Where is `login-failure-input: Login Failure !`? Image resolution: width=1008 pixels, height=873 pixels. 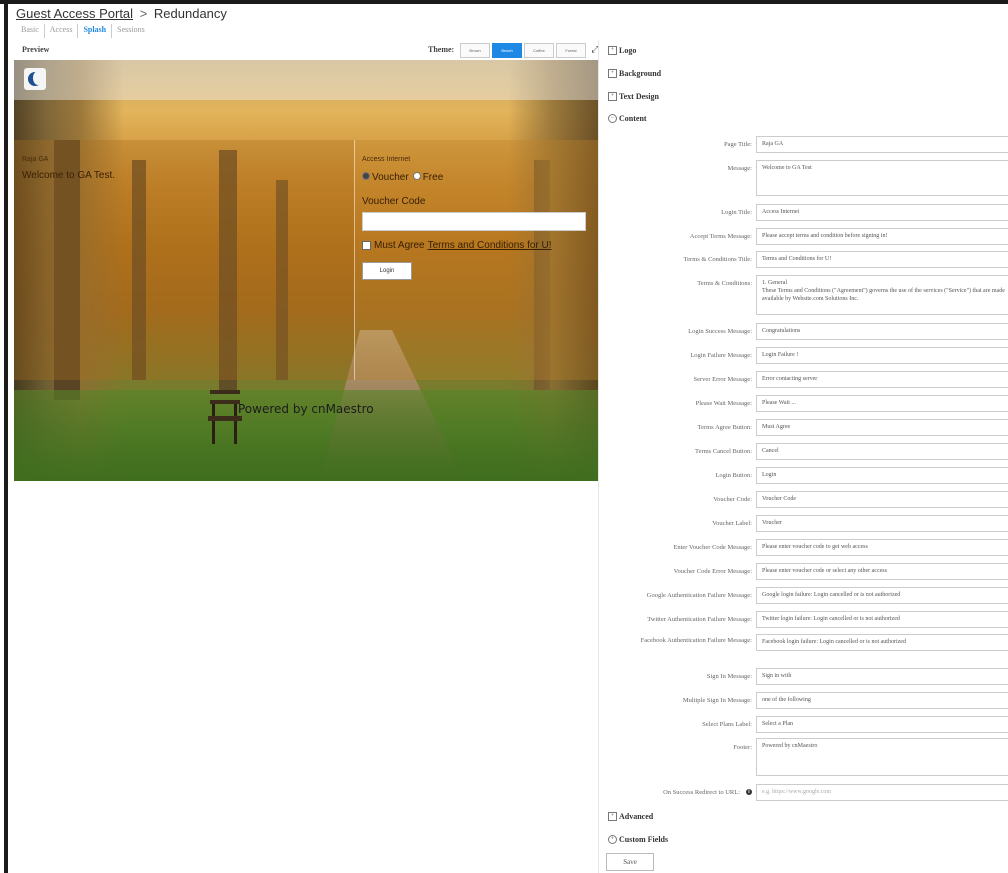 login-failure-input: Login Failure ! is located at coordinates (882, 355).